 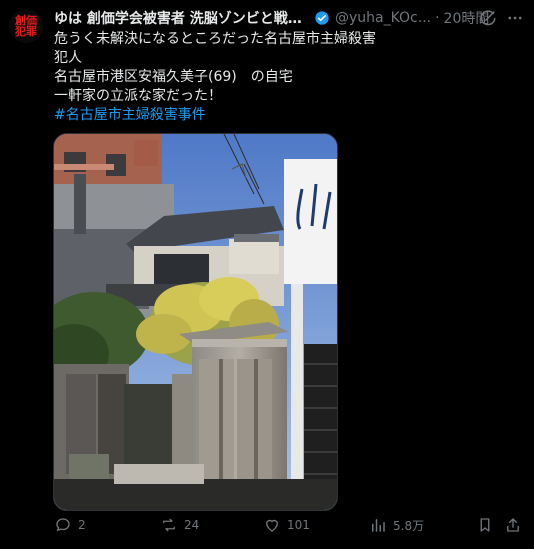 What do you see at coordinates (192, 525) in the screenshot?
I see `repost-count: 24` at bounding box center [192, 525].